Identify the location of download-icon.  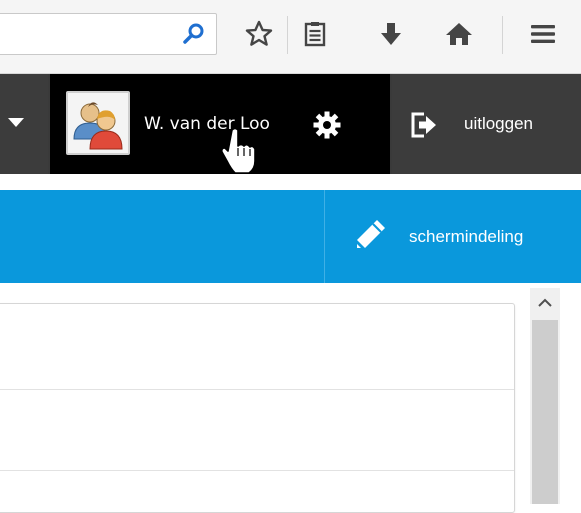
(391, 34).